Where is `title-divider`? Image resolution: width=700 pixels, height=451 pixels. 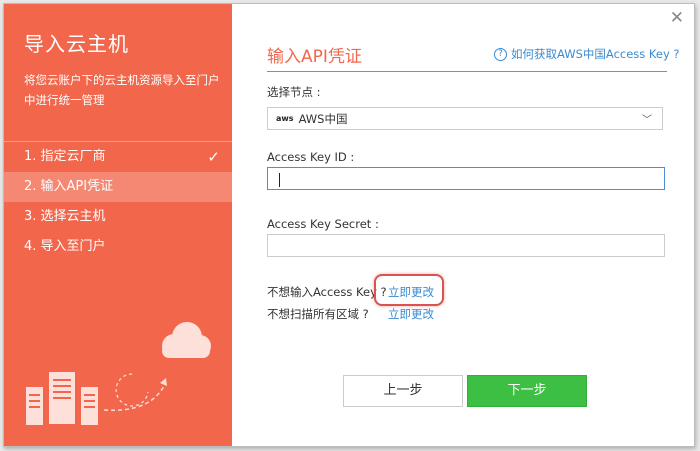 title-divider is located at coordinates (467, 71).